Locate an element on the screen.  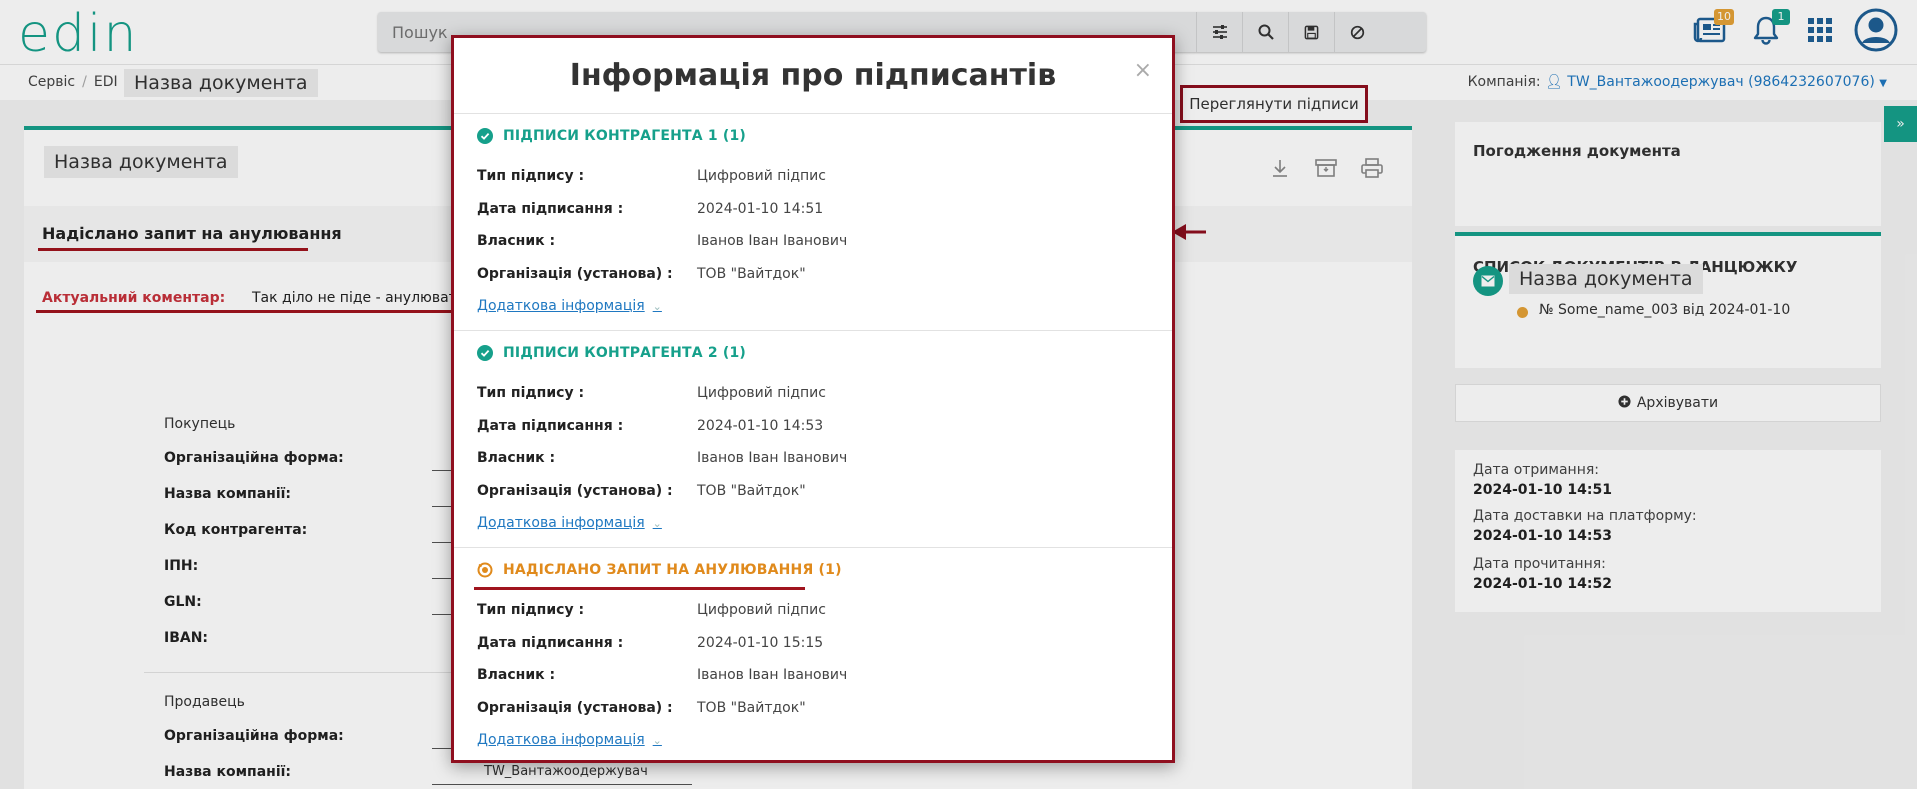
value-date: 2024-01-10 14:51 is located at coordinates (760, 209).